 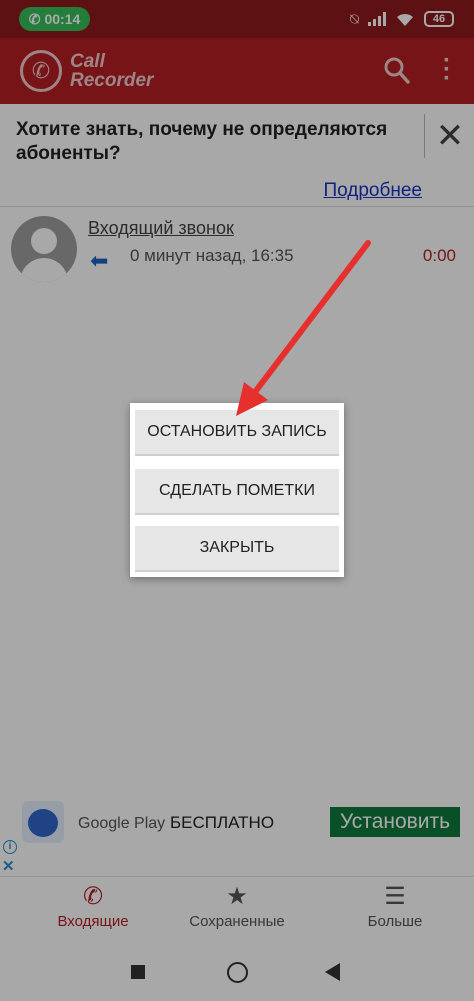 I want to click on close-button: ЗАКРЫТЬ, so click(x=237, y=549).